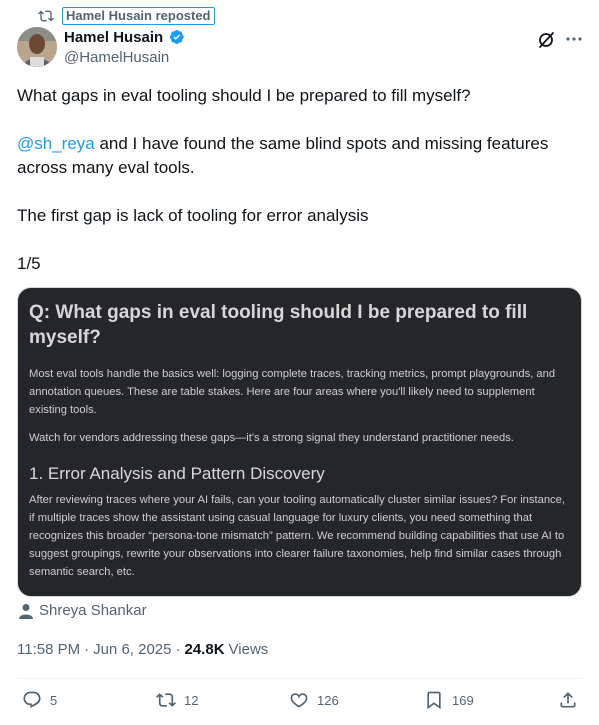  I want to click on avatar, so click(37, 47).